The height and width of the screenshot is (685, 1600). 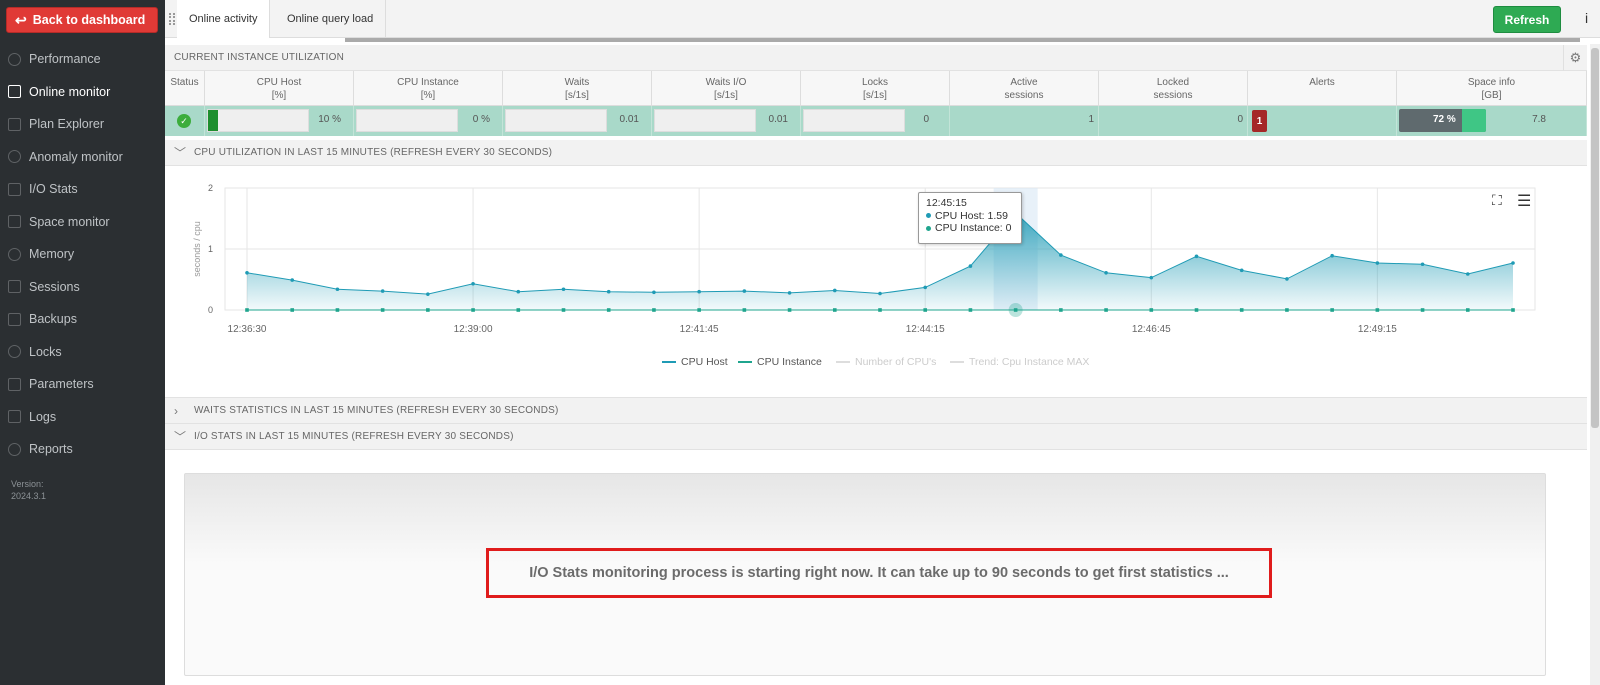 I want to click on vertical-scrollbar-thumb, so click(x=1595, y=238).